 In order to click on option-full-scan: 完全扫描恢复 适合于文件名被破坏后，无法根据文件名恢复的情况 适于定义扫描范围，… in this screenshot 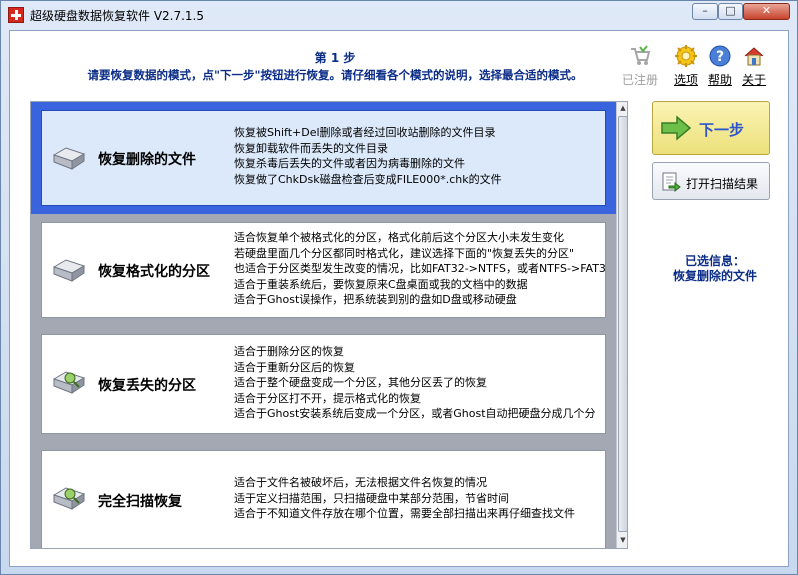, I will do `click(323, 495)`.